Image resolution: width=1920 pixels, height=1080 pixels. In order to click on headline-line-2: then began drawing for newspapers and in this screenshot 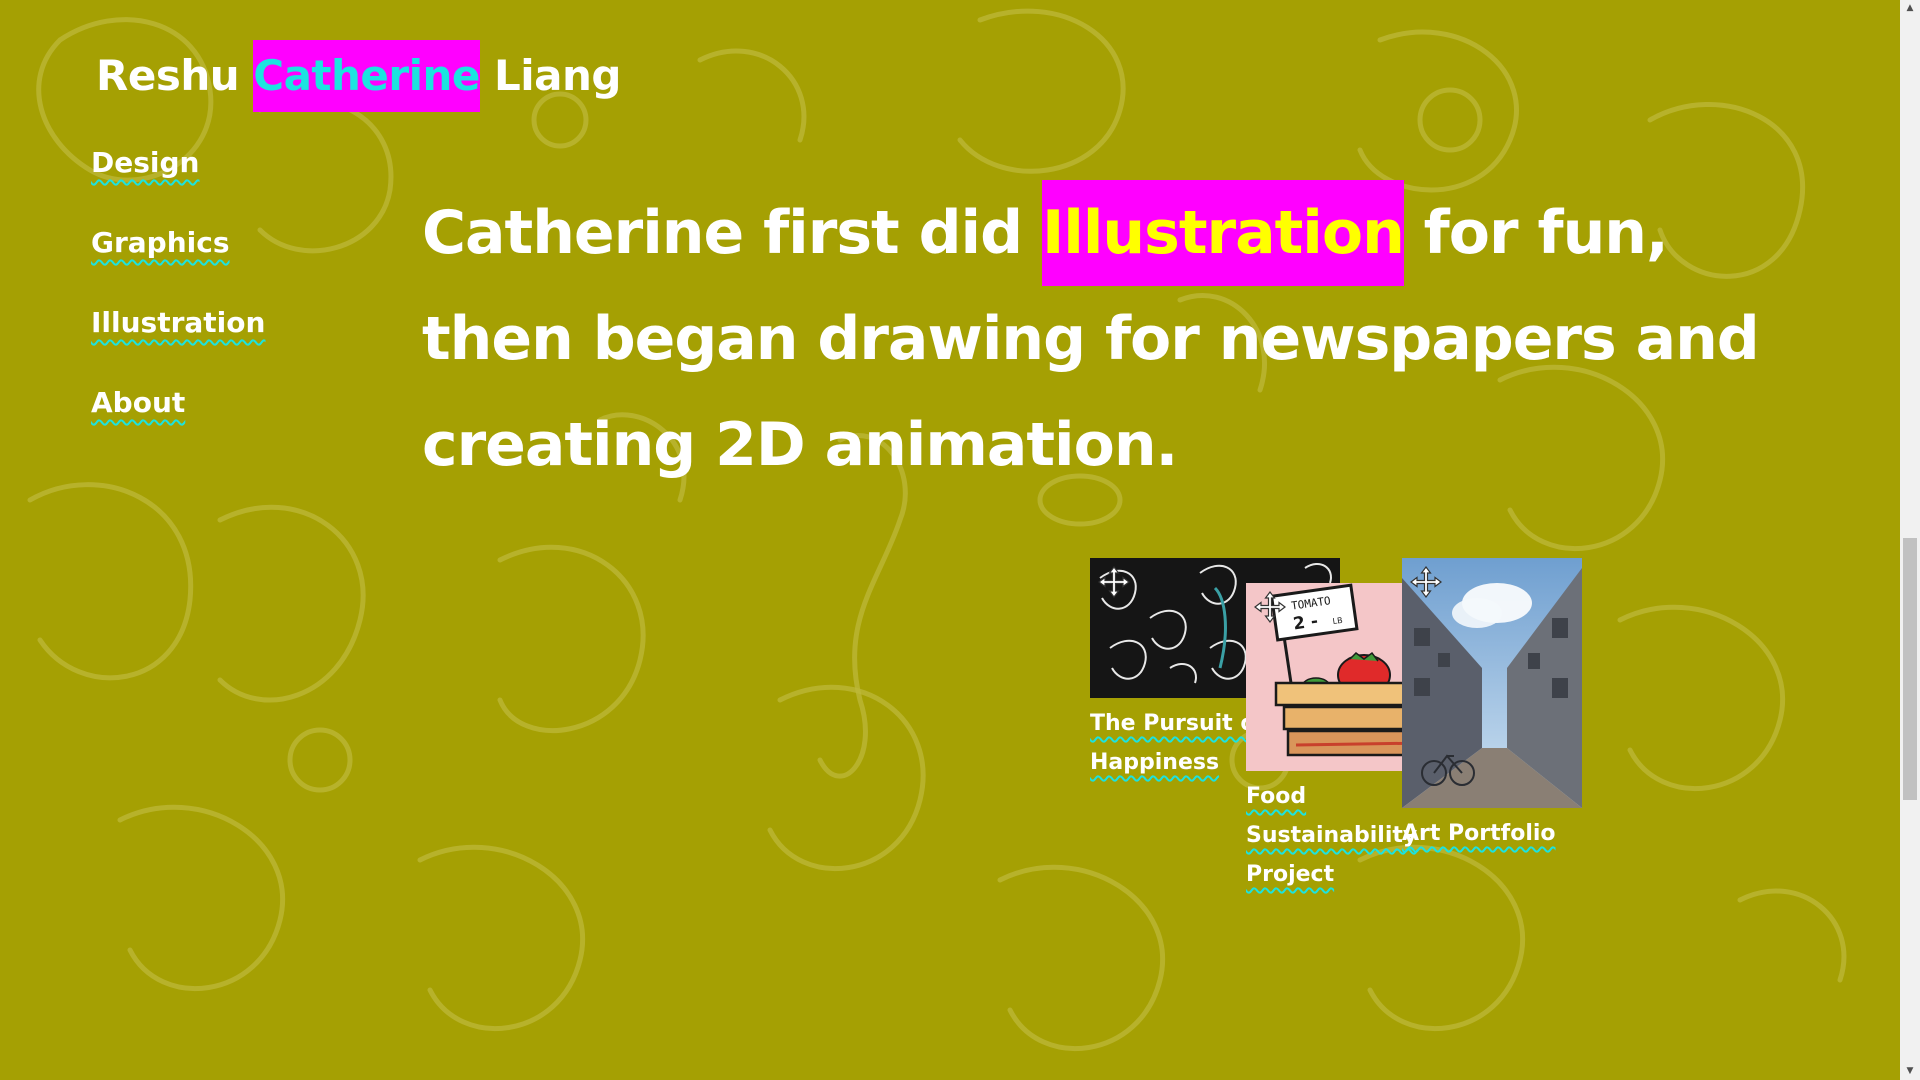, I will do `click(1091, 339)`.